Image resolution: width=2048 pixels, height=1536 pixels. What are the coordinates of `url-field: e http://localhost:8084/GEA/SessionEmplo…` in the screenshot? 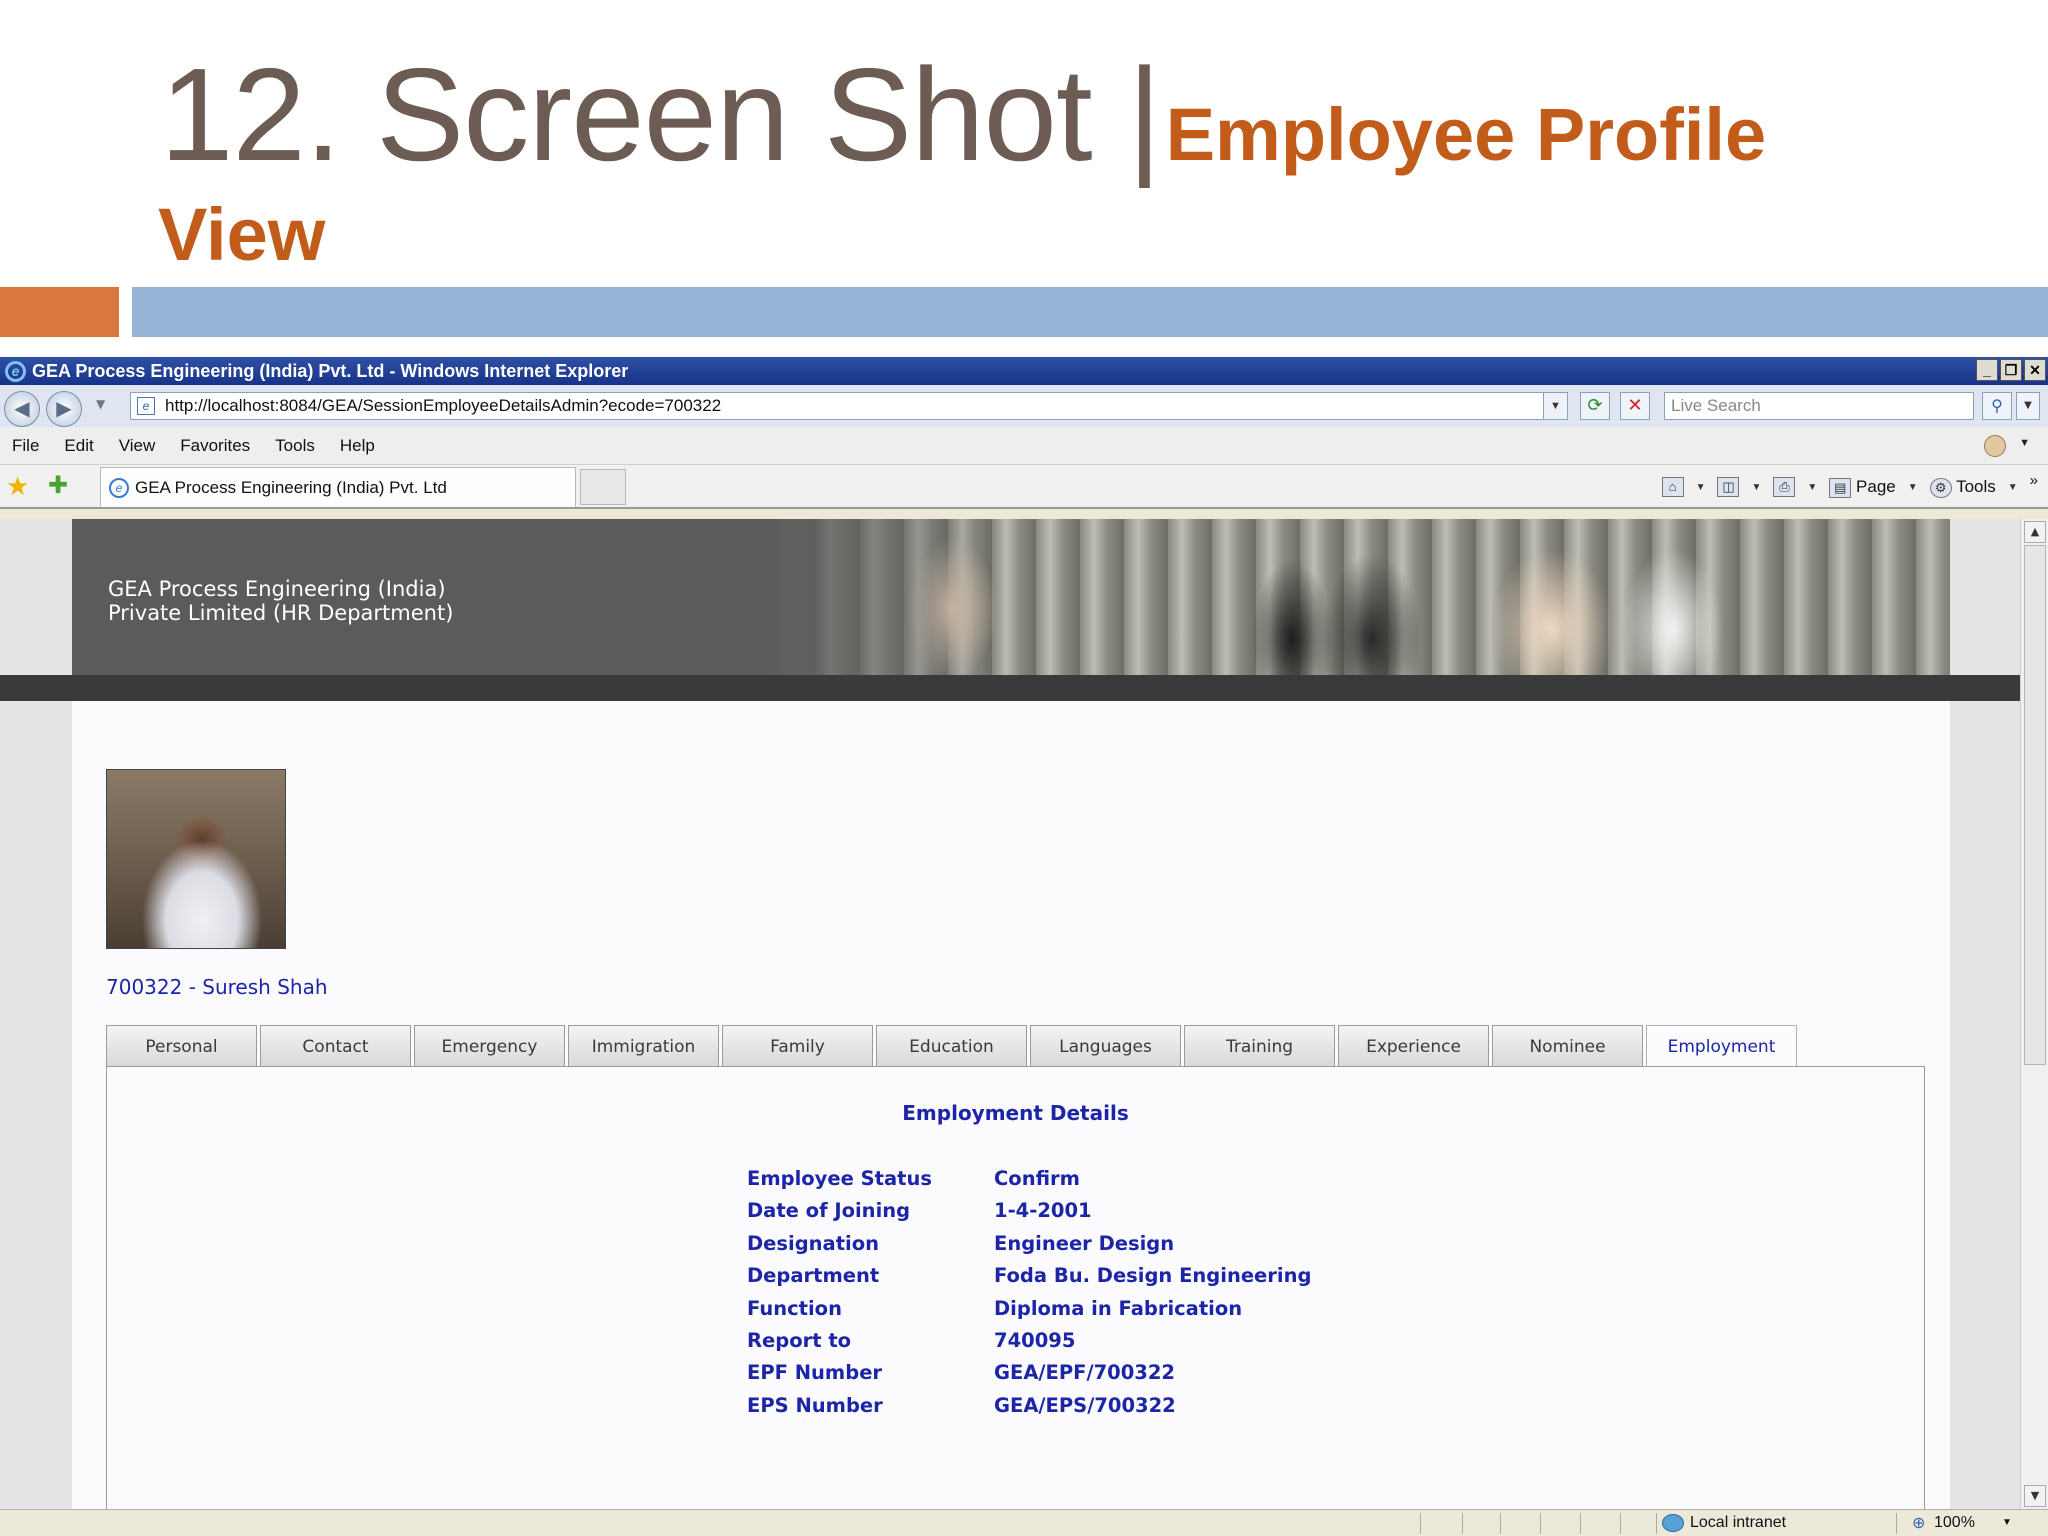 It's located at (849, 406).